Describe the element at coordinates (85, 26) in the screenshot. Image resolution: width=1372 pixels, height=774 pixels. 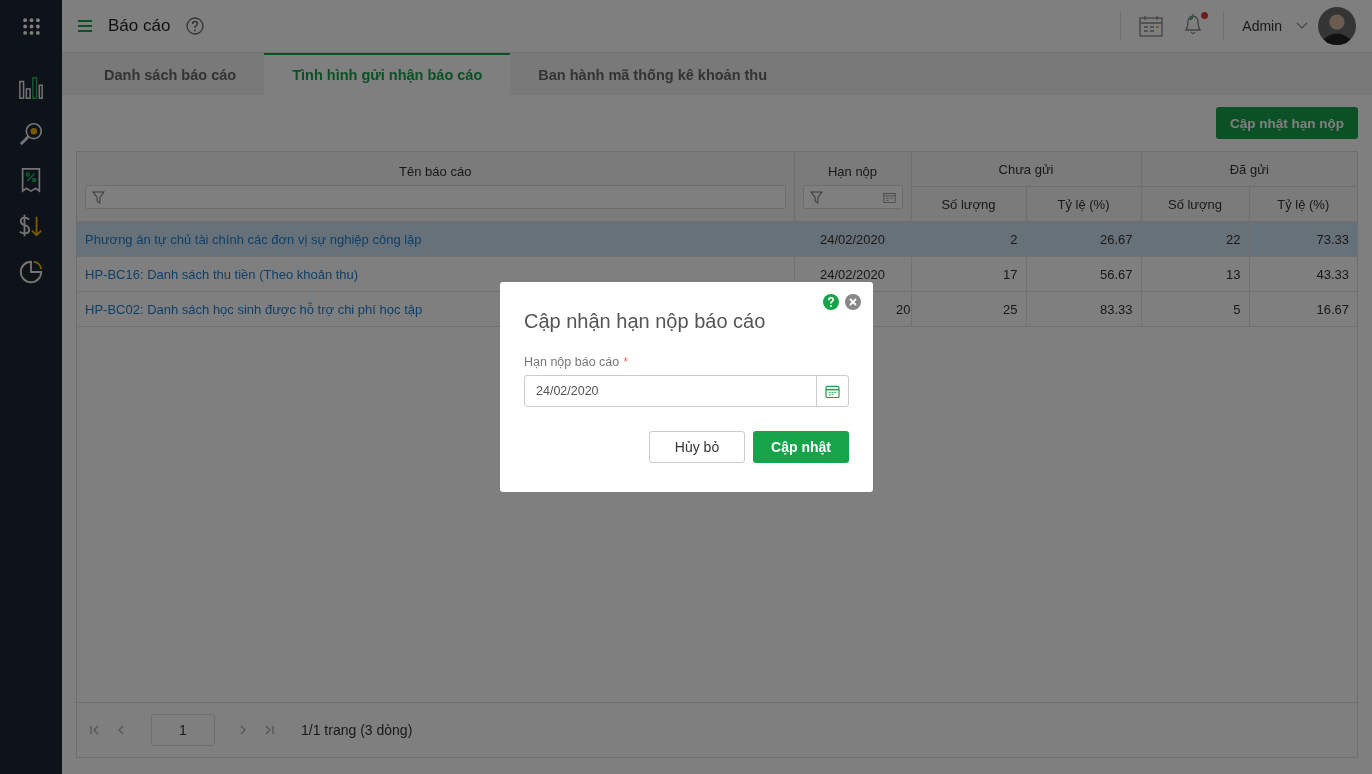
I see `menu-icon` at that location.